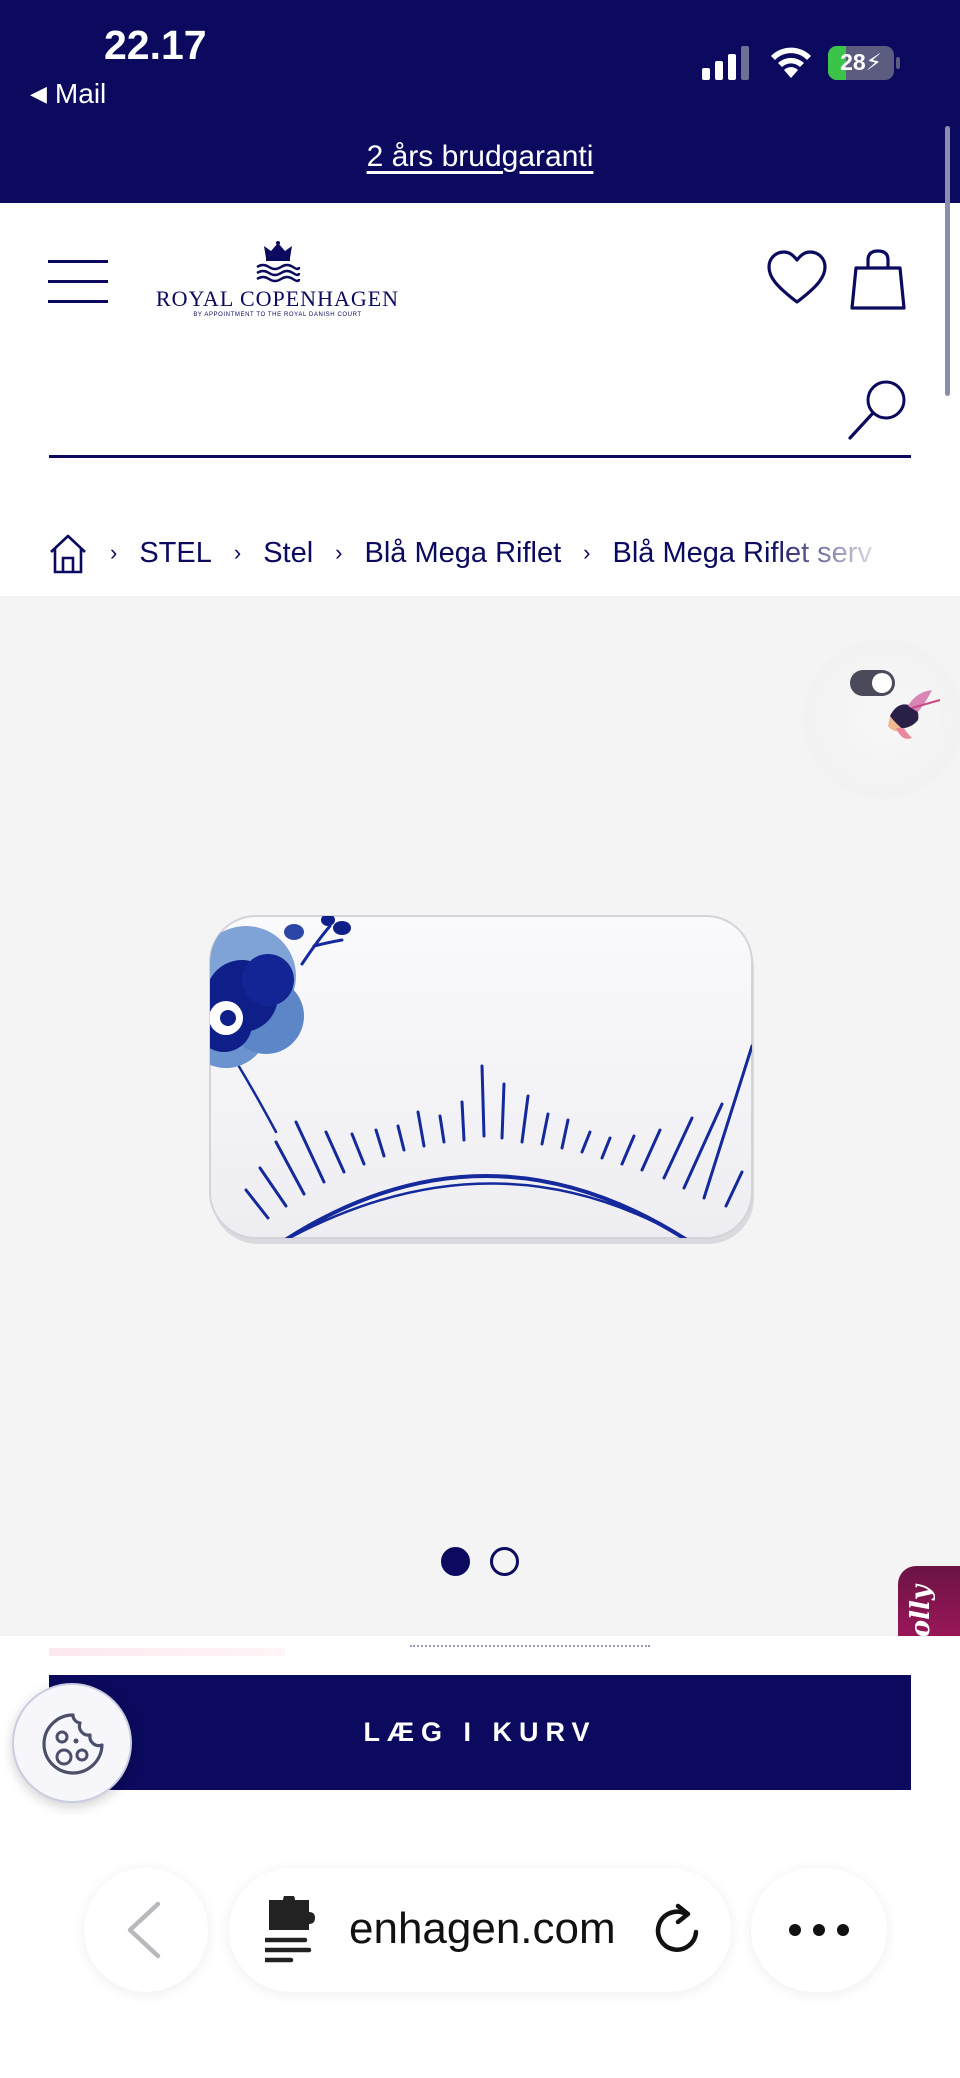 The image size is (960, 2078). I want to click on page-menu-puzzle-icon, so click(292, 1930).